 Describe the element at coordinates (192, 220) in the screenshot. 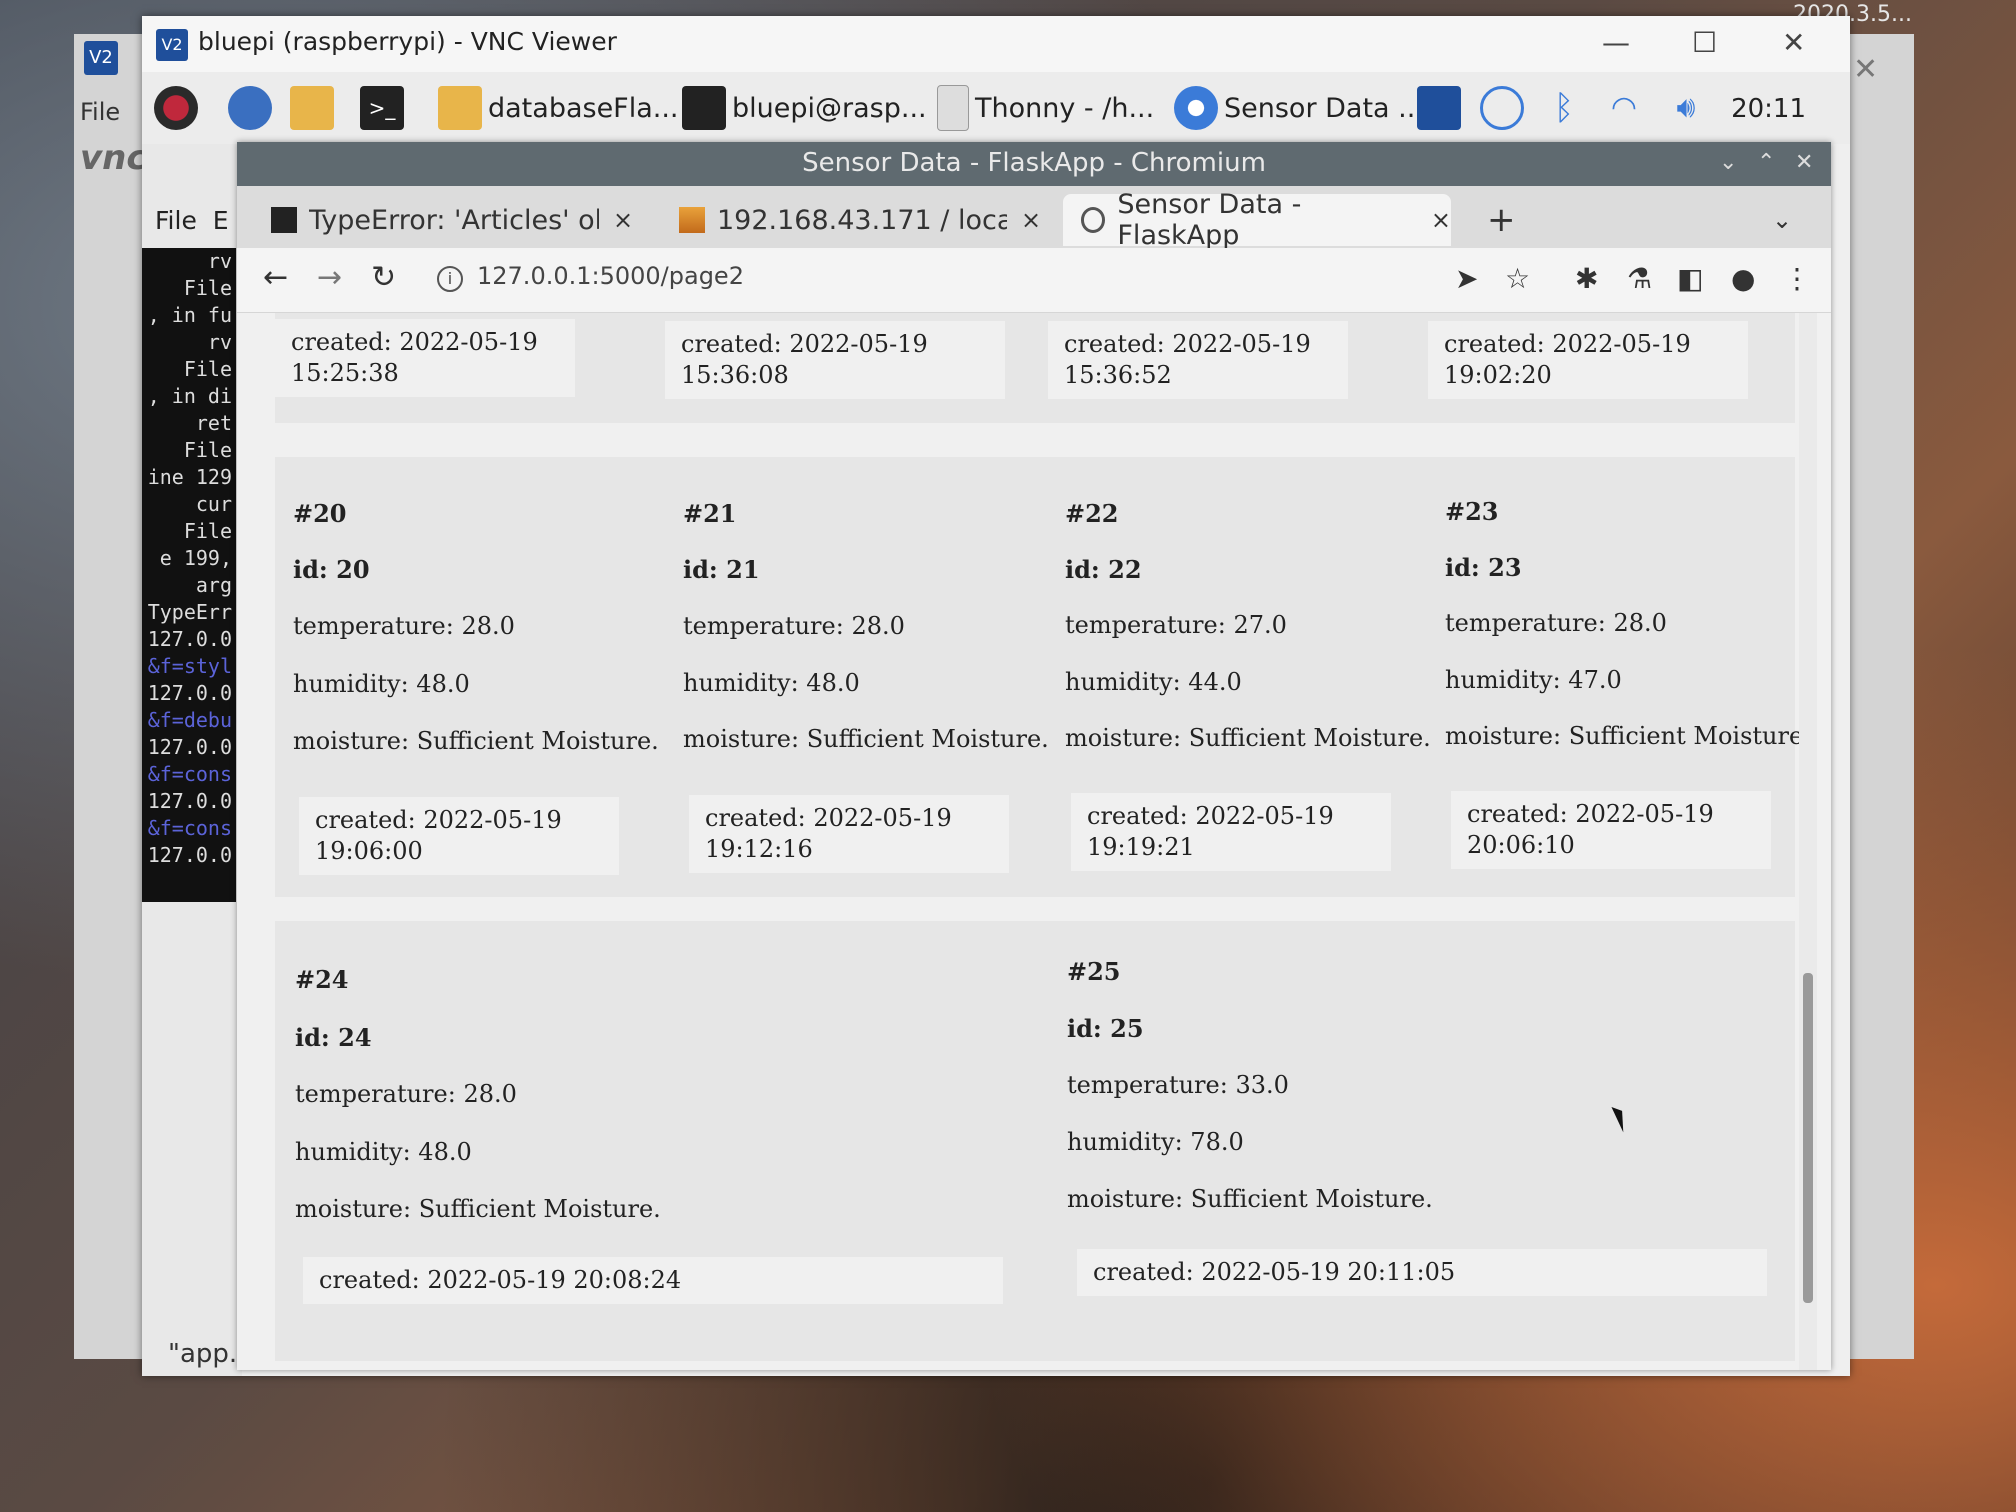

I see `file-menu: File E` at that location.